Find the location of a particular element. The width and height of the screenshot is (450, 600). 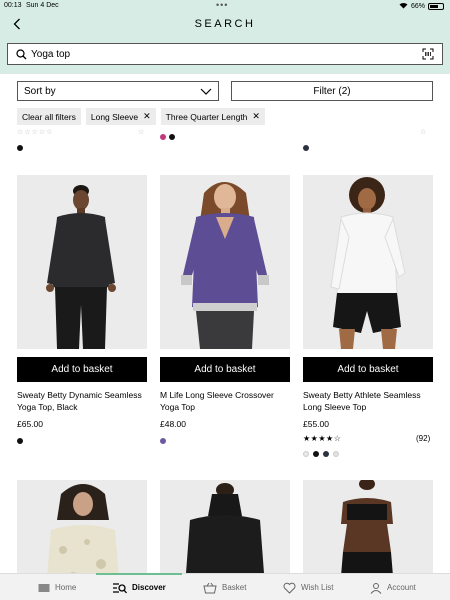

rating-count: (92) is located at coordinates (423, 438).